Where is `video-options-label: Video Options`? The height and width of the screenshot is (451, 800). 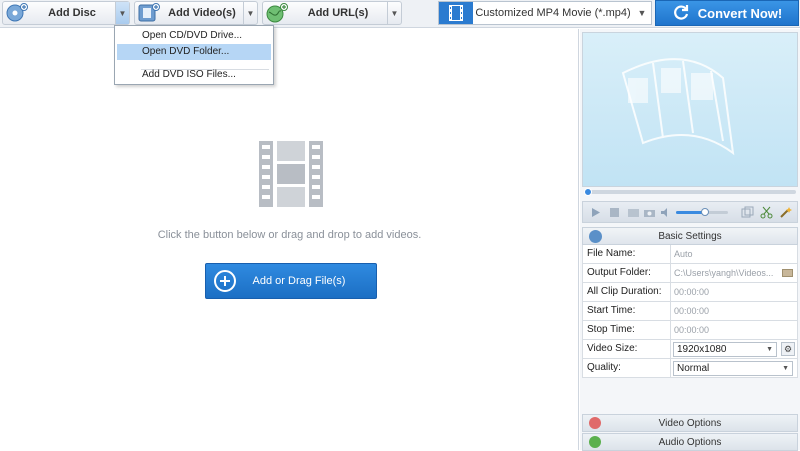
video-options-label: Video Options is located at coordinates (690, 423).